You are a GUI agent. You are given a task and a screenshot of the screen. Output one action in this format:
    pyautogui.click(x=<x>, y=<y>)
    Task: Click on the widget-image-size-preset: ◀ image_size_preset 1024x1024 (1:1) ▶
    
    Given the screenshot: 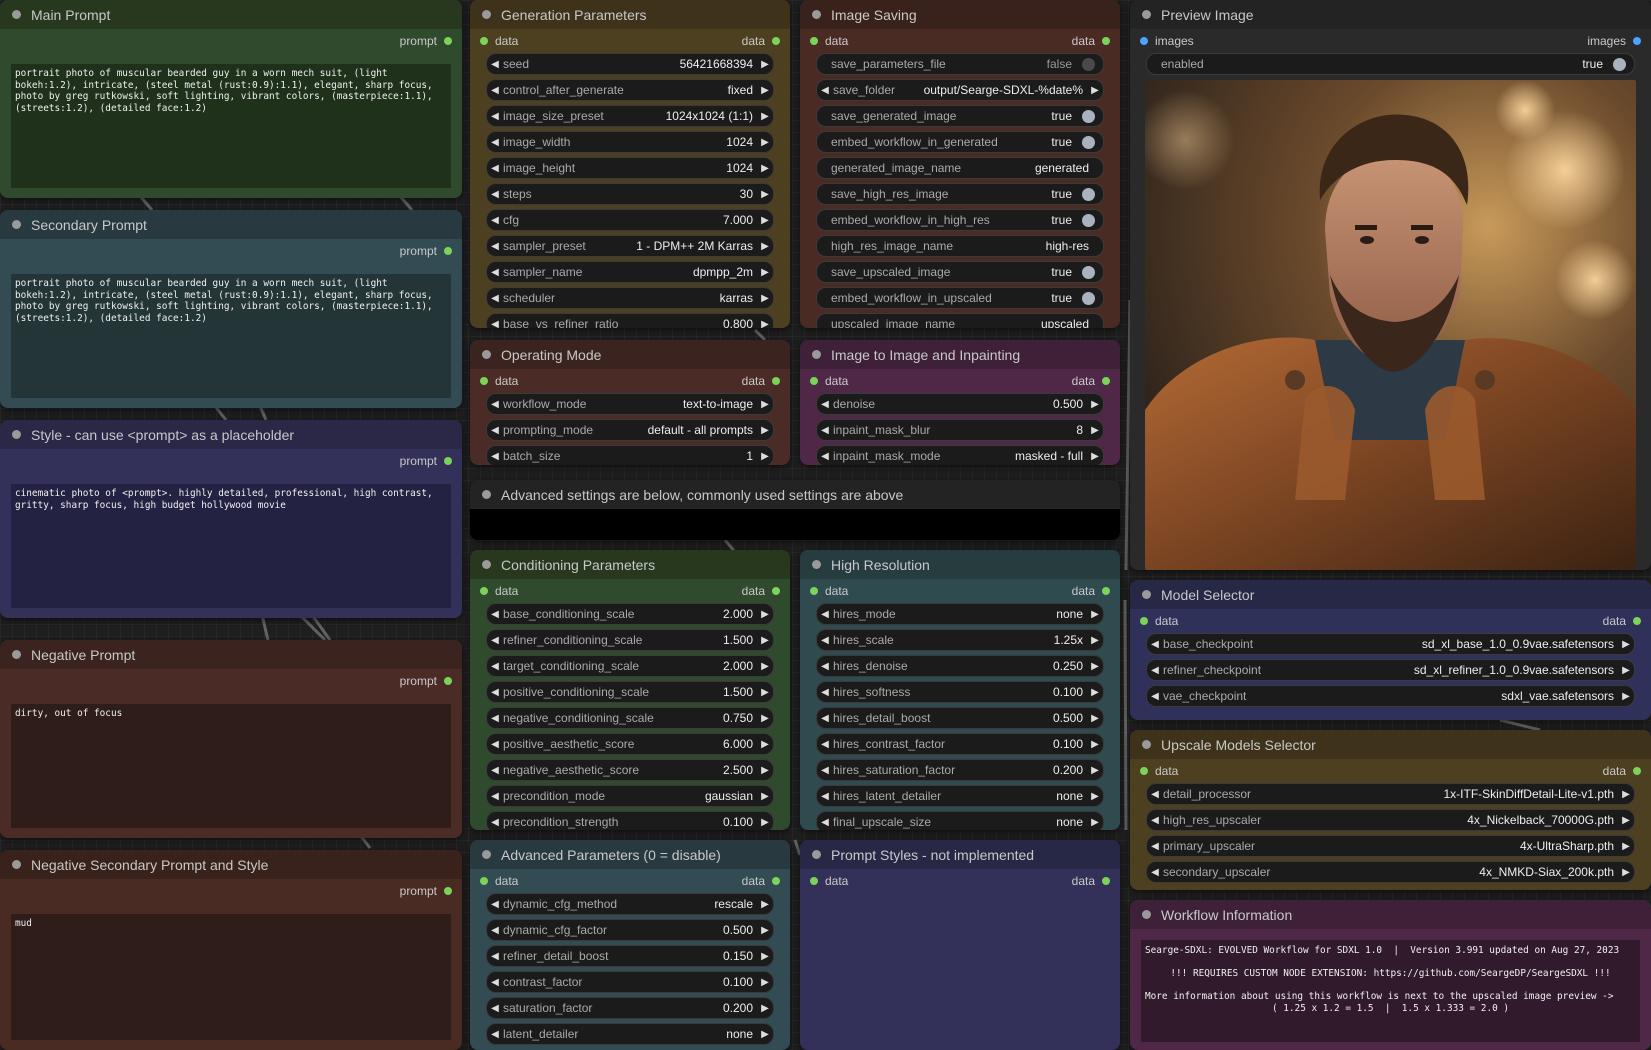 What is the action you would take?
    pyautogui.click(x=630, y=116)
    